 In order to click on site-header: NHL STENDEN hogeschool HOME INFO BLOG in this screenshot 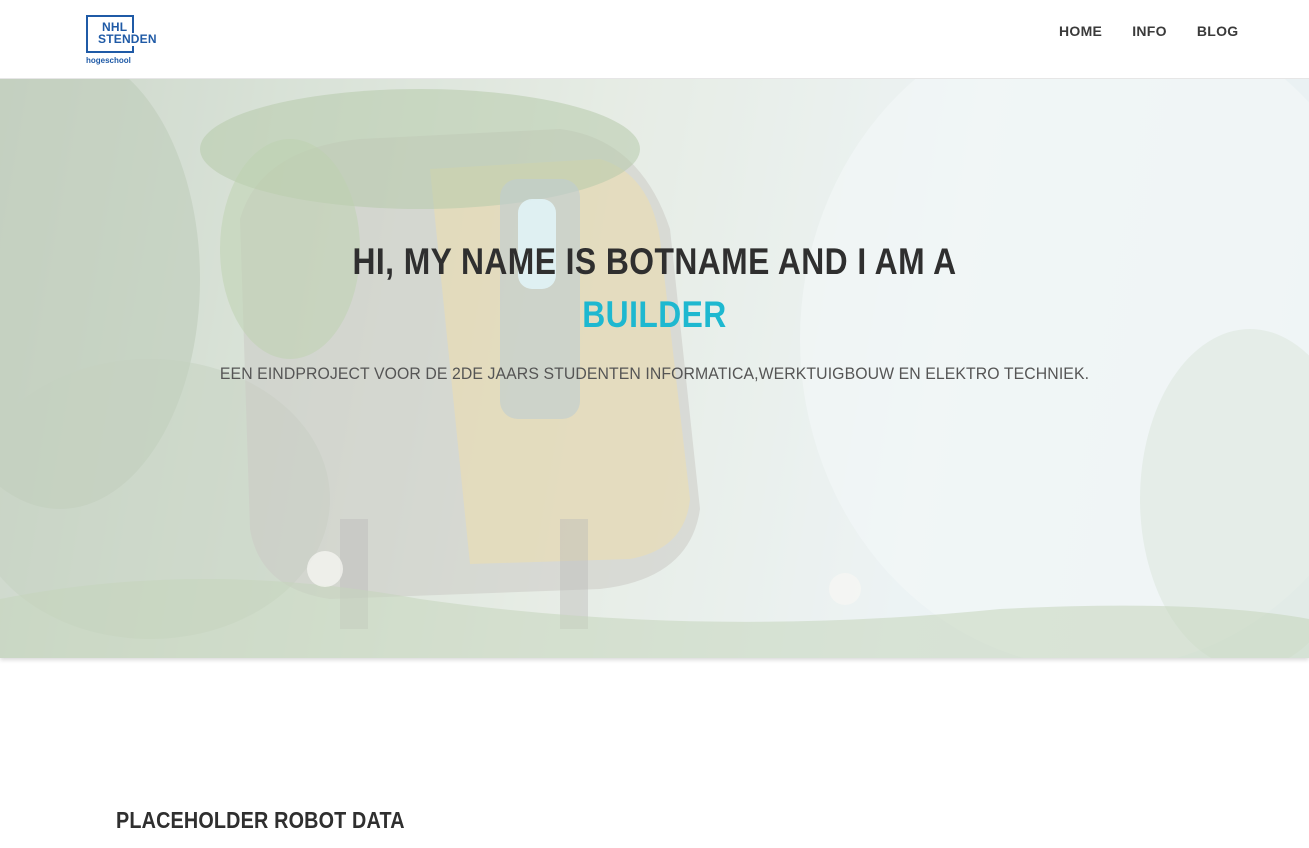, I will do `click(654, 39)`.